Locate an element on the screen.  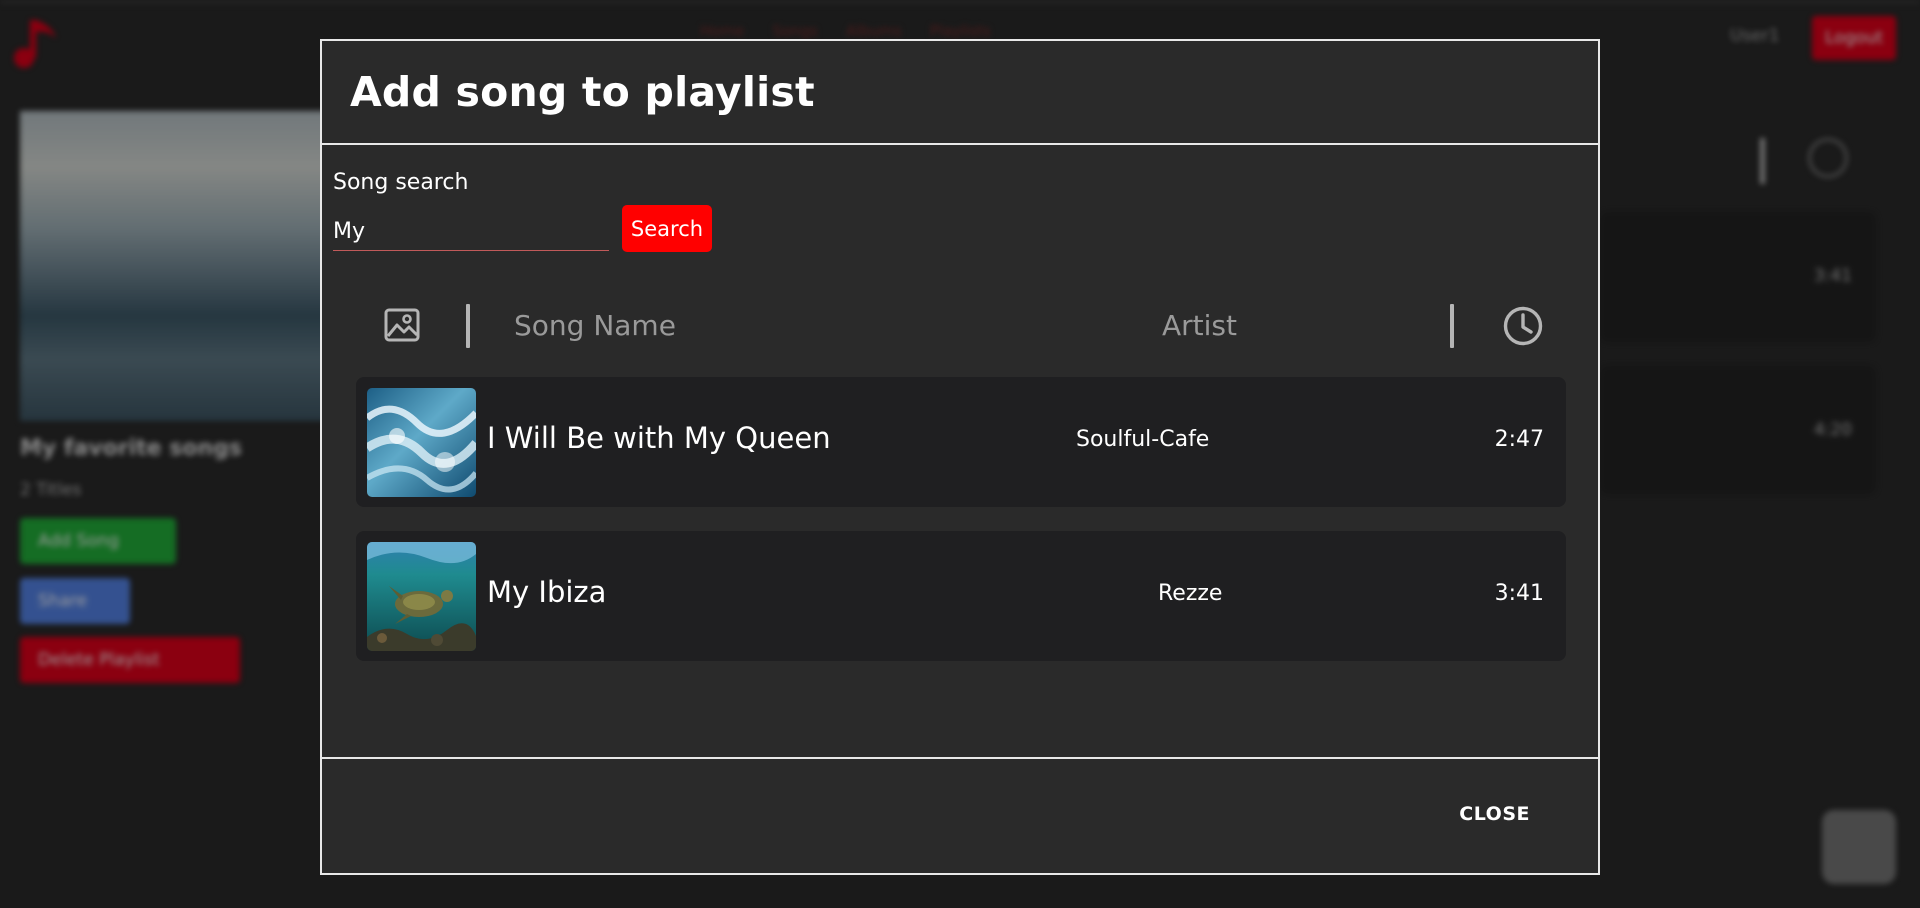
song-artist: Rezze is located at coordinates (1190, 593).